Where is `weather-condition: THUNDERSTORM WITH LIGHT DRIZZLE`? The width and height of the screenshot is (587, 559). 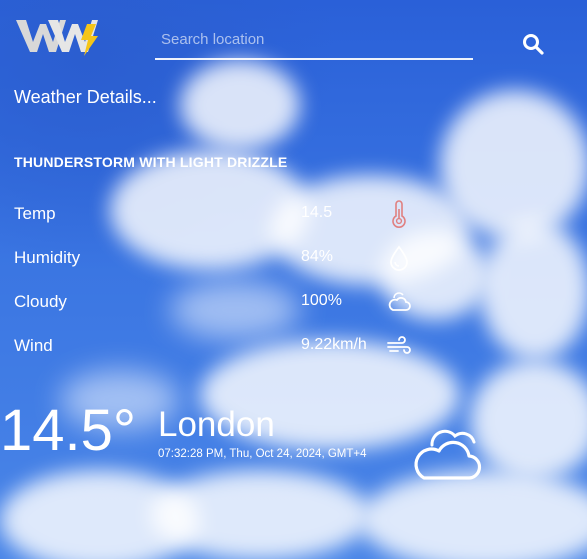 weather-condition: THUNDERSTORM WITH LIGHT DRIZZLE is located at coordinates (151, 162).